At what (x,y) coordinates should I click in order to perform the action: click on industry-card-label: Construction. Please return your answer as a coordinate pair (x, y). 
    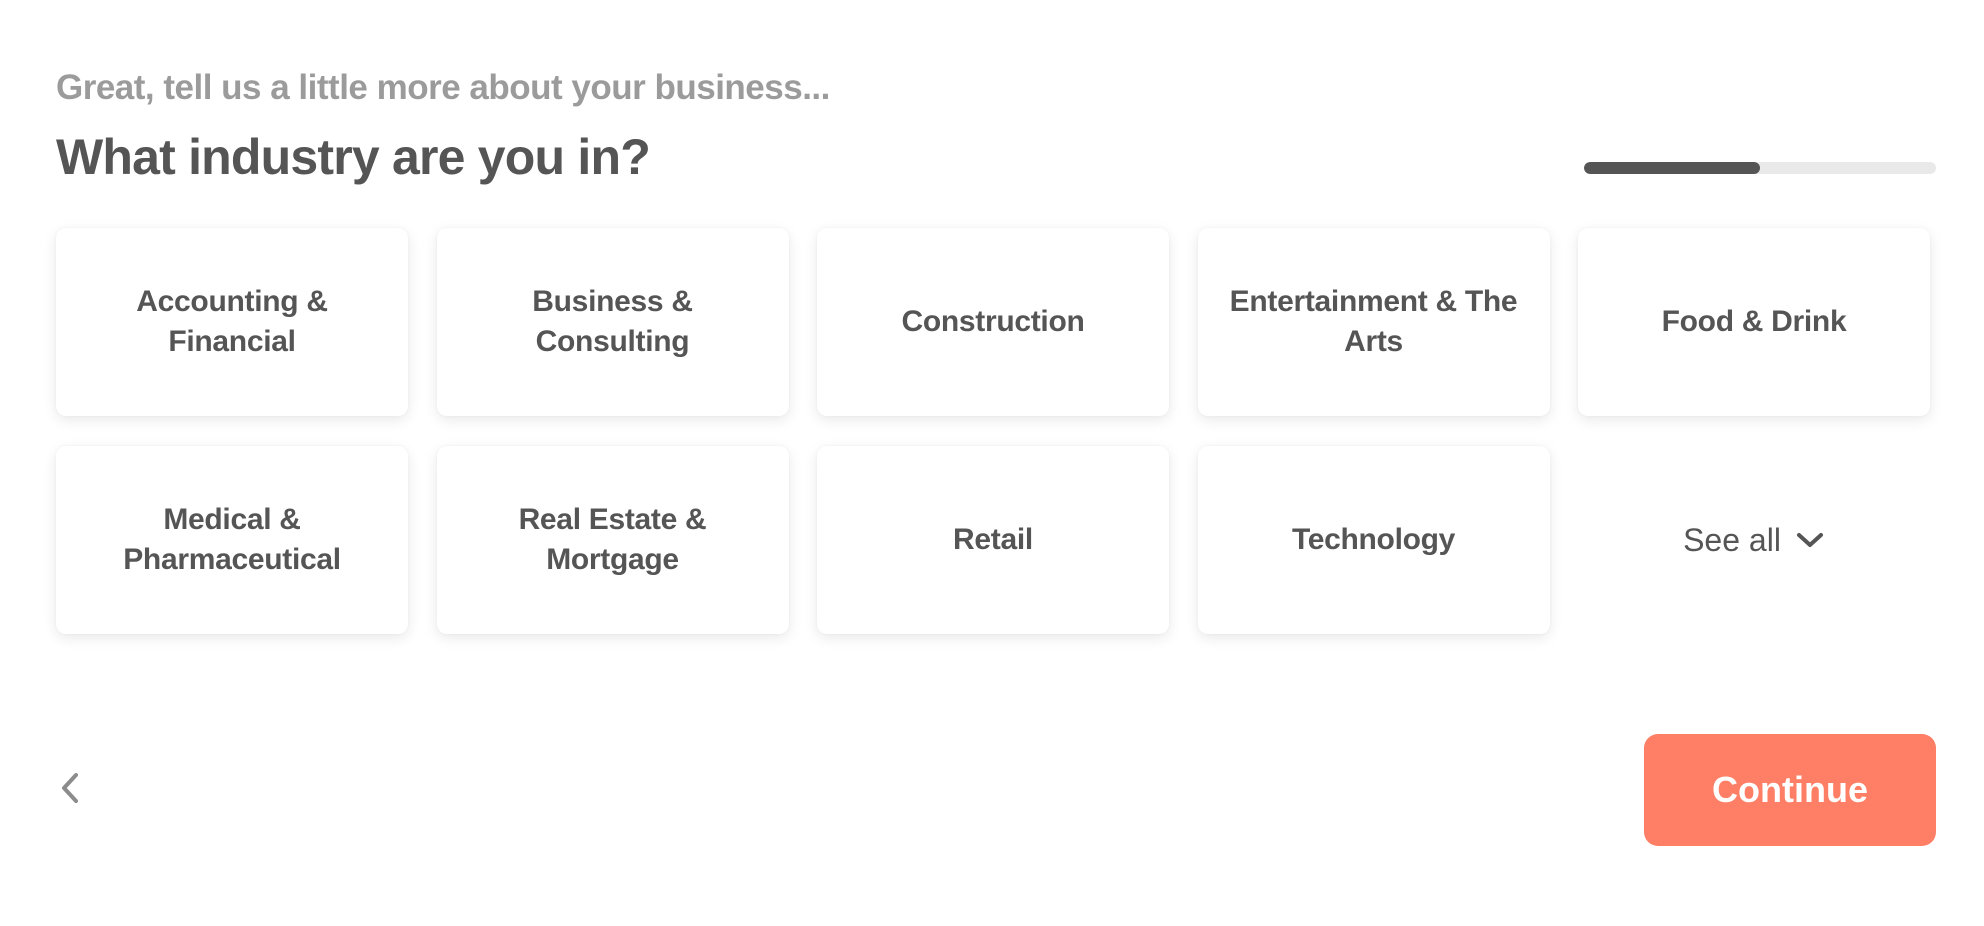
    Looking at the image, I should click on (993, 321).